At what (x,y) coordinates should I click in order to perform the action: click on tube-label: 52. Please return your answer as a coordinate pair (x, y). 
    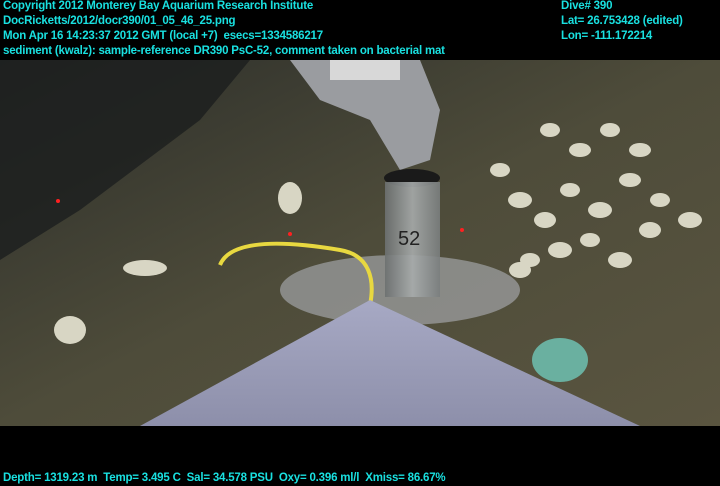
    Looking at the image, I should click on (409, 239).